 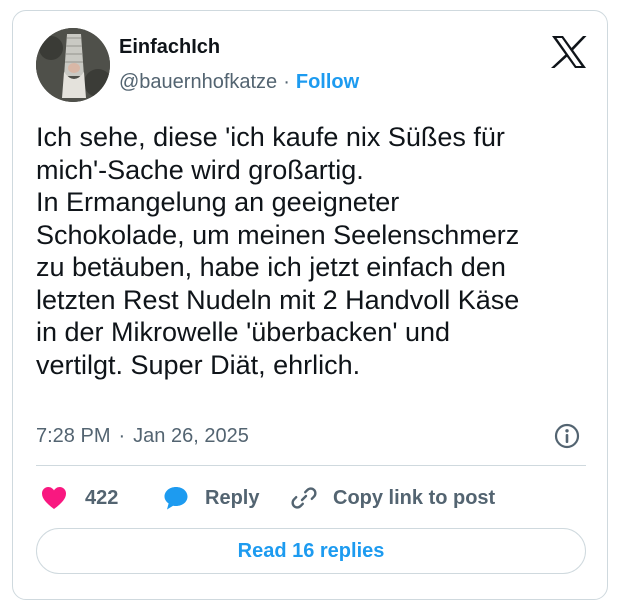 I want to click on like-button: 422, so click(x=79, y=498).